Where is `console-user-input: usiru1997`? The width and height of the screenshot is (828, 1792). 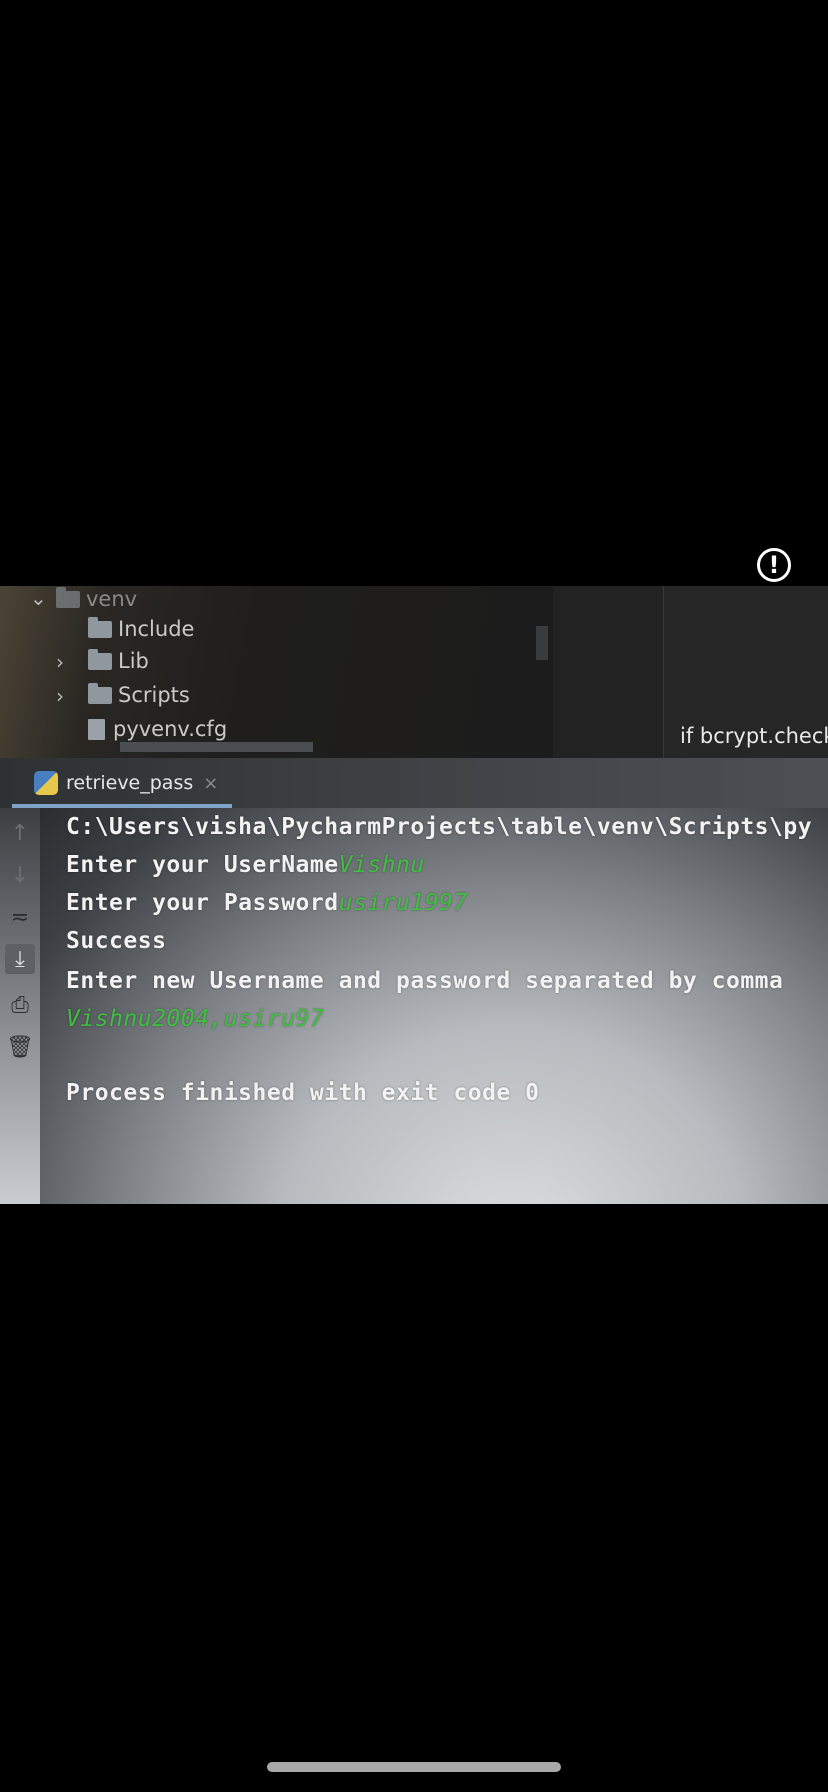 console-user-input: usiru1997 is located at coordinates (403, 903).